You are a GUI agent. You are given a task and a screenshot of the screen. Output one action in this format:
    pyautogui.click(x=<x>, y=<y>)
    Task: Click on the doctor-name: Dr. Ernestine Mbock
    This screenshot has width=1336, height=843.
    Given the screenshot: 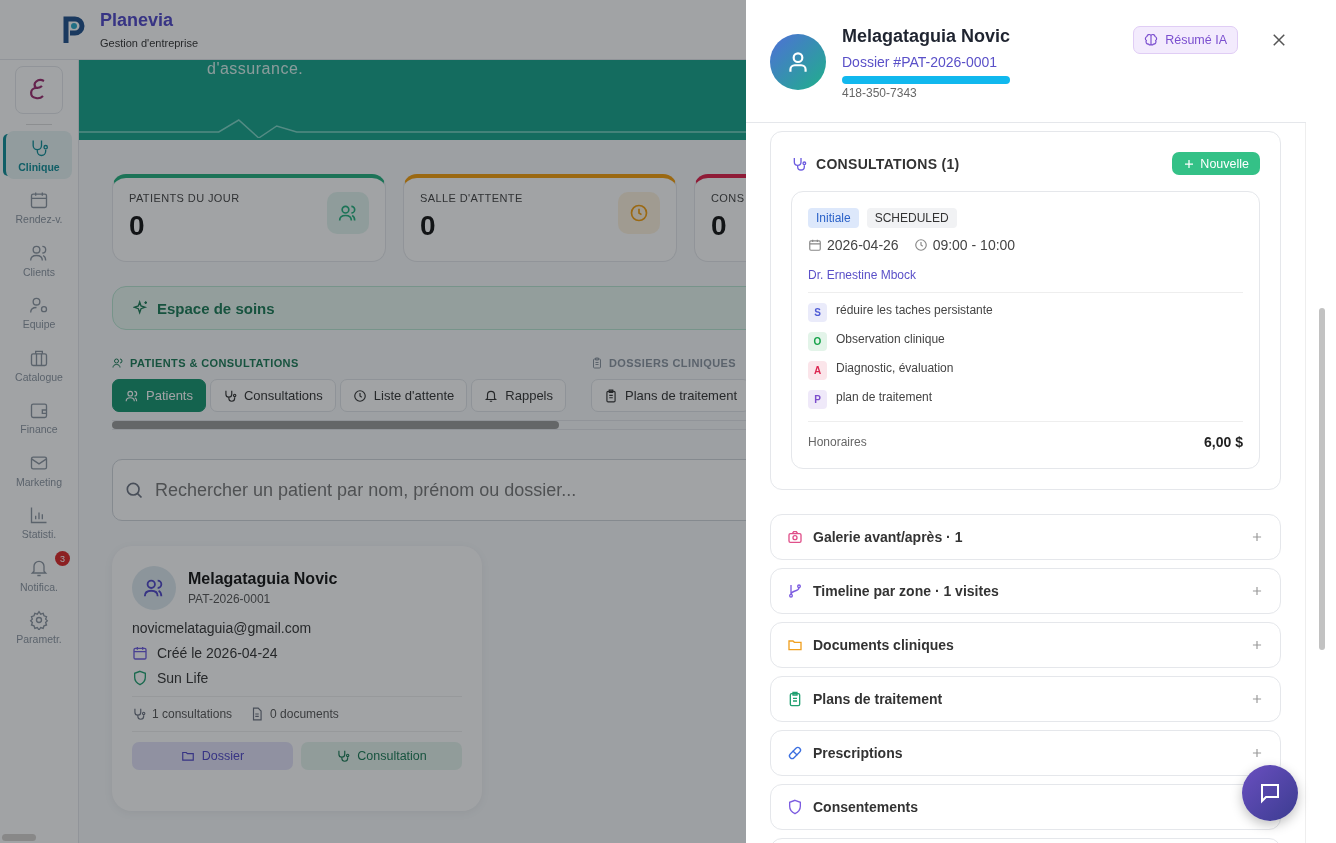 What is the action you would take?
    pyautogui.click(x=1025, y=280)
    